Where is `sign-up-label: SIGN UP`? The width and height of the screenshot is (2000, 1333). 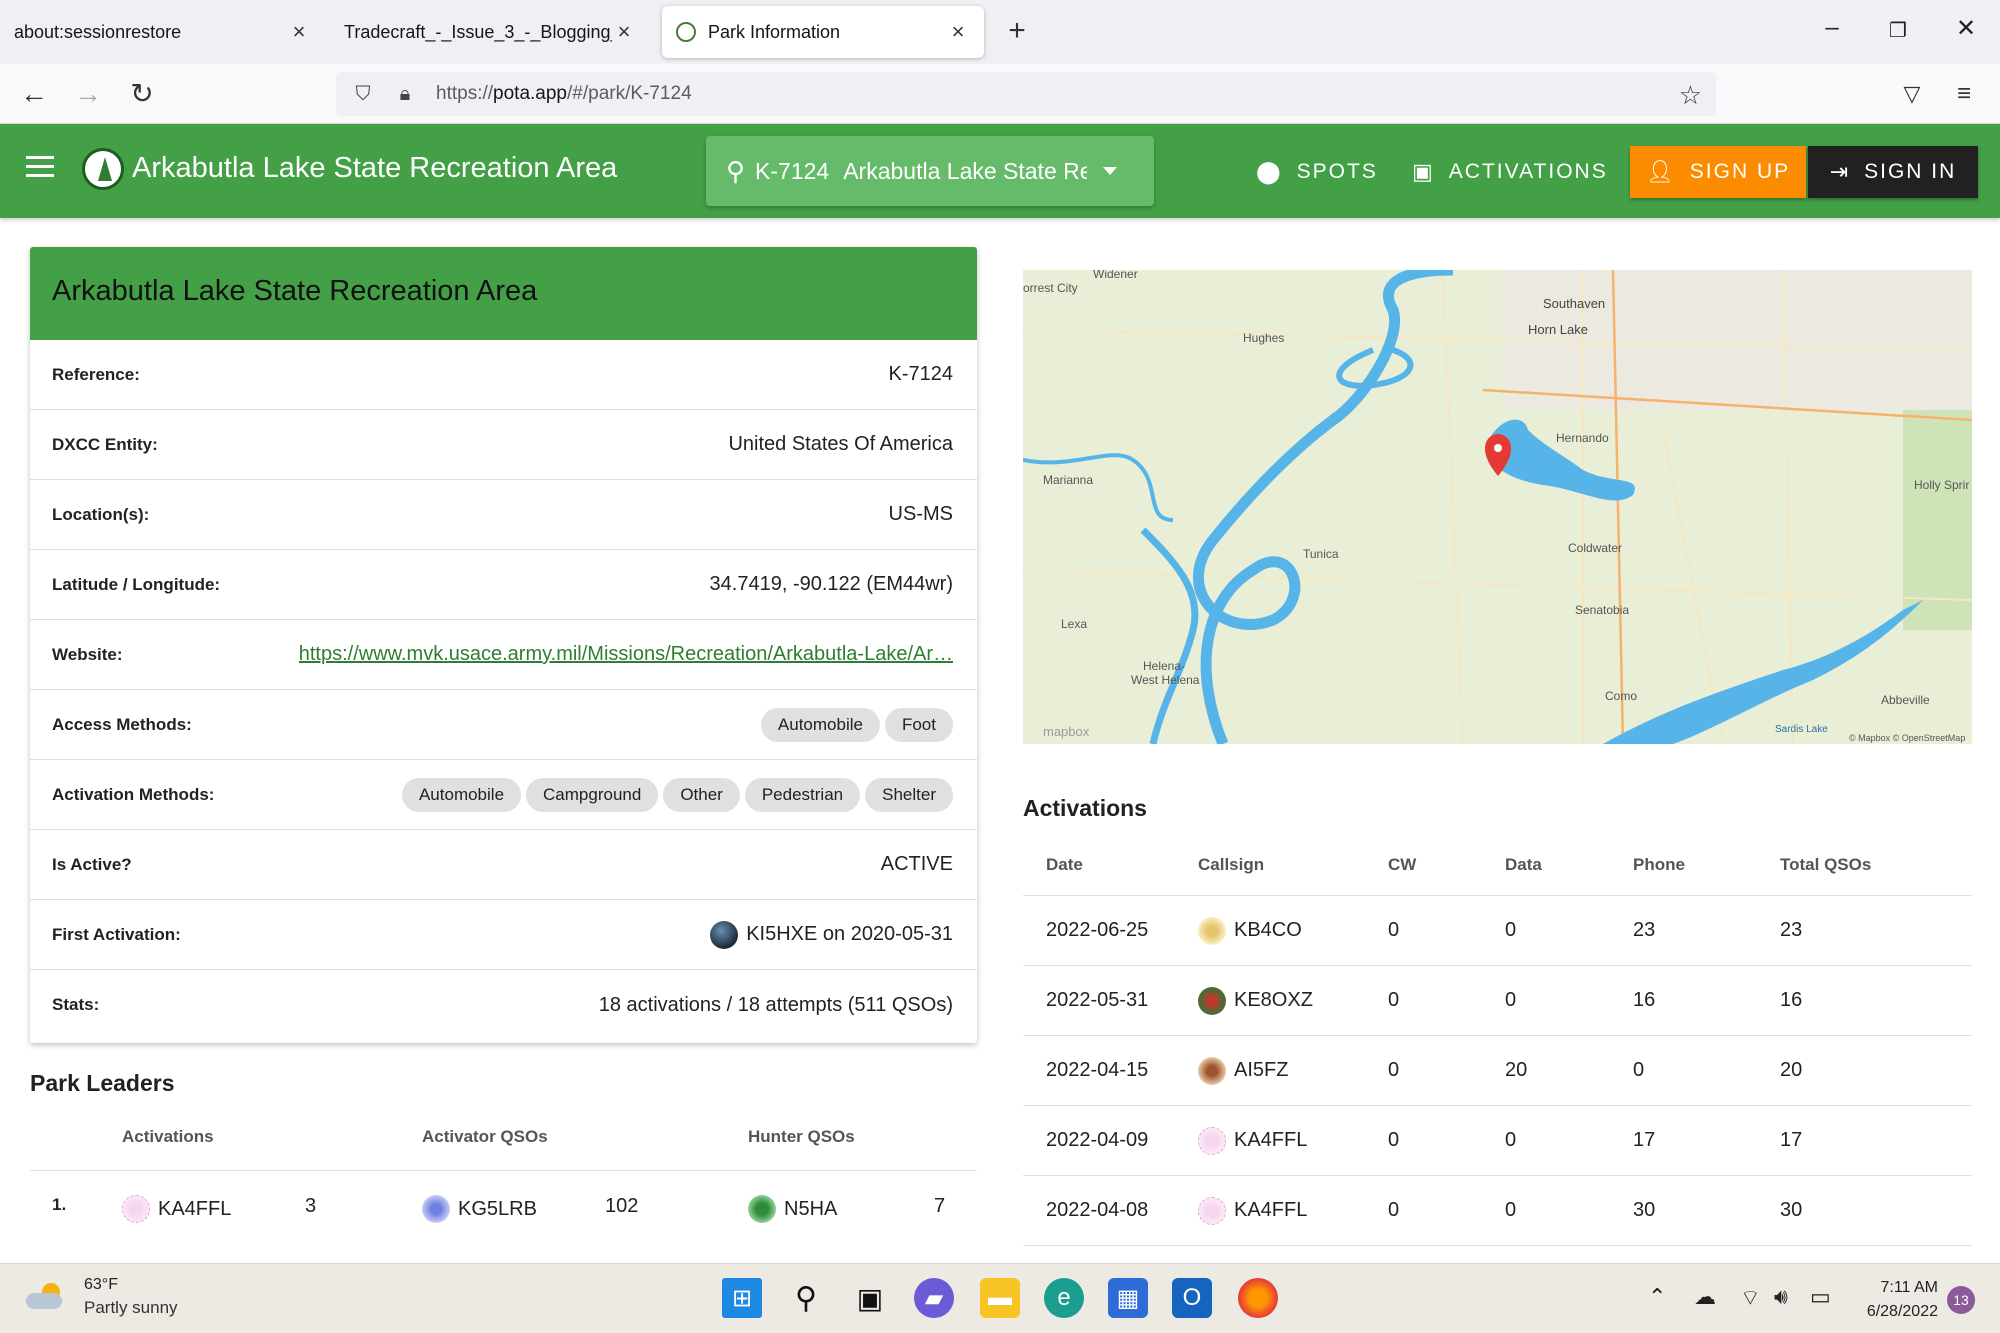 sign-up-label: SIGN UP is located at coordinates (1740, 171).